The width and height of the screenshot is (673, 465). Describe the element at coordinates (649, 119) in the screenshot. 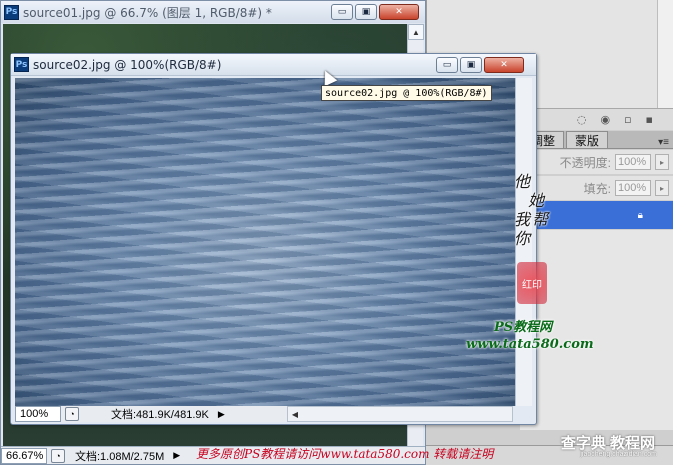

I see `trash-icon: ▪` at that location.